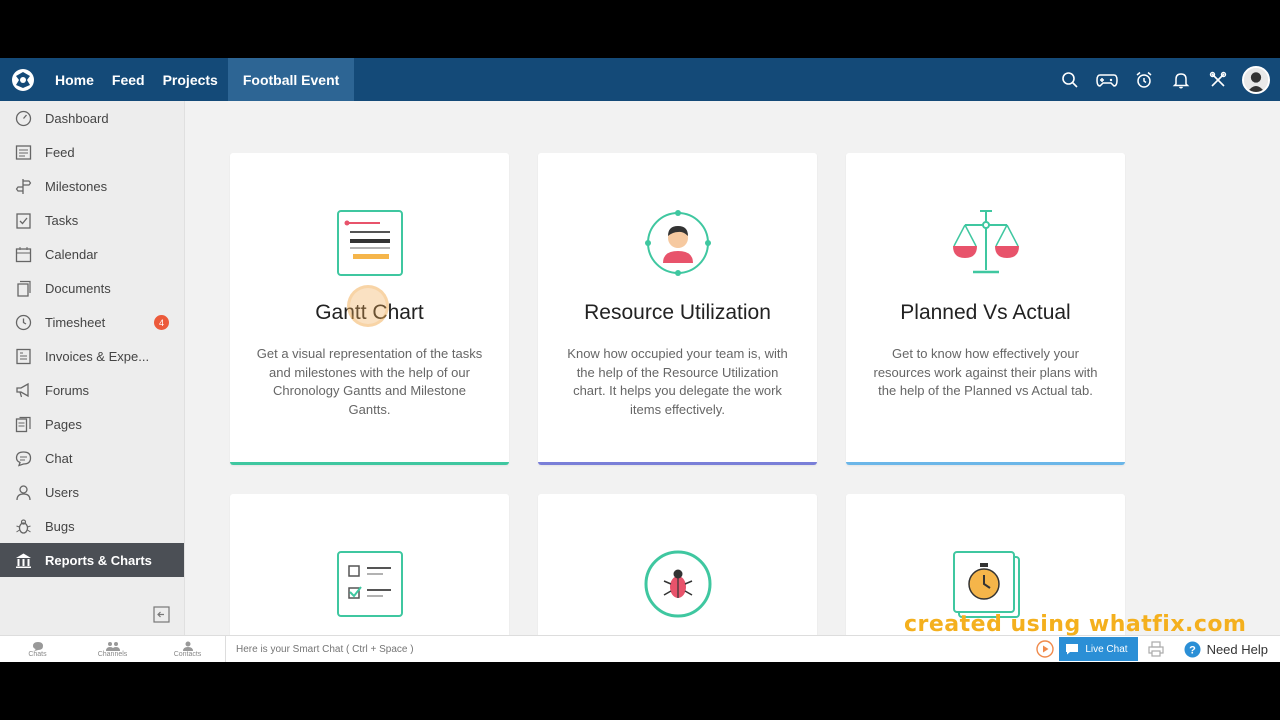  I want to click on sidebar-item-label: Feed, so click(60, 152).